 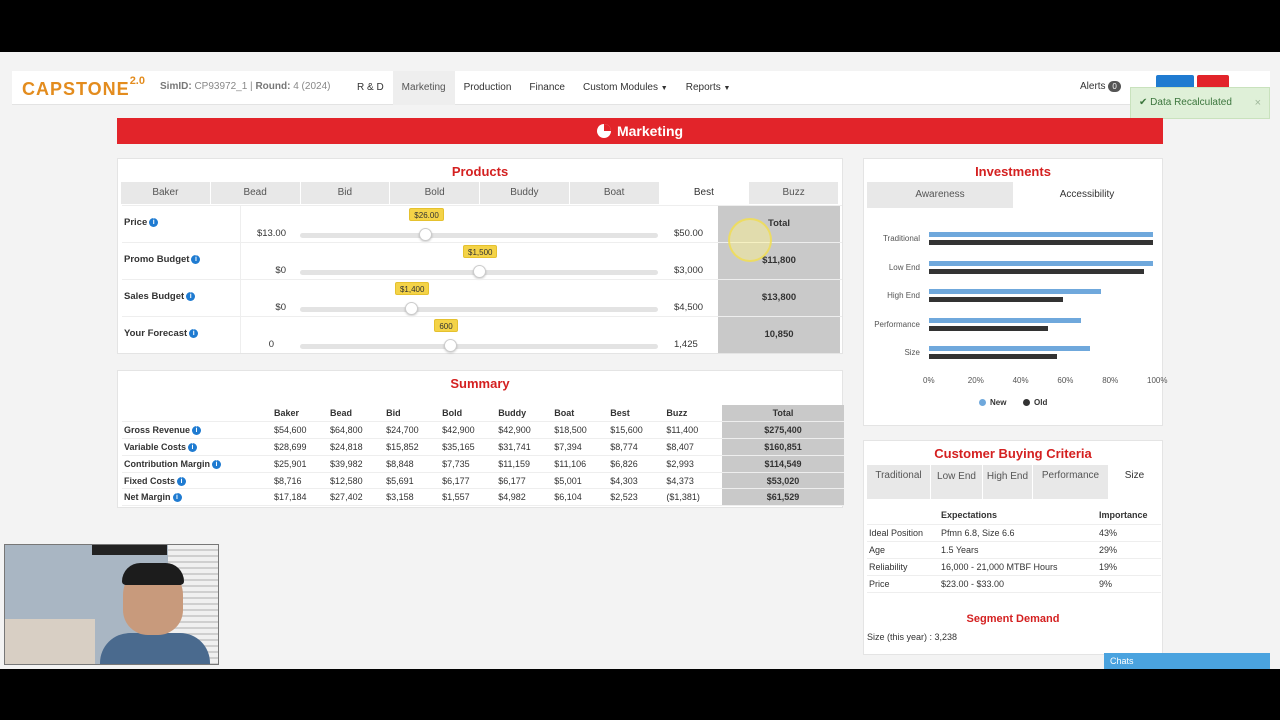 What do you see at coordinates (1191, 102) in the screenshot?
I see `toast-text: Data Recalculated` at bounding box center [1191, 102].